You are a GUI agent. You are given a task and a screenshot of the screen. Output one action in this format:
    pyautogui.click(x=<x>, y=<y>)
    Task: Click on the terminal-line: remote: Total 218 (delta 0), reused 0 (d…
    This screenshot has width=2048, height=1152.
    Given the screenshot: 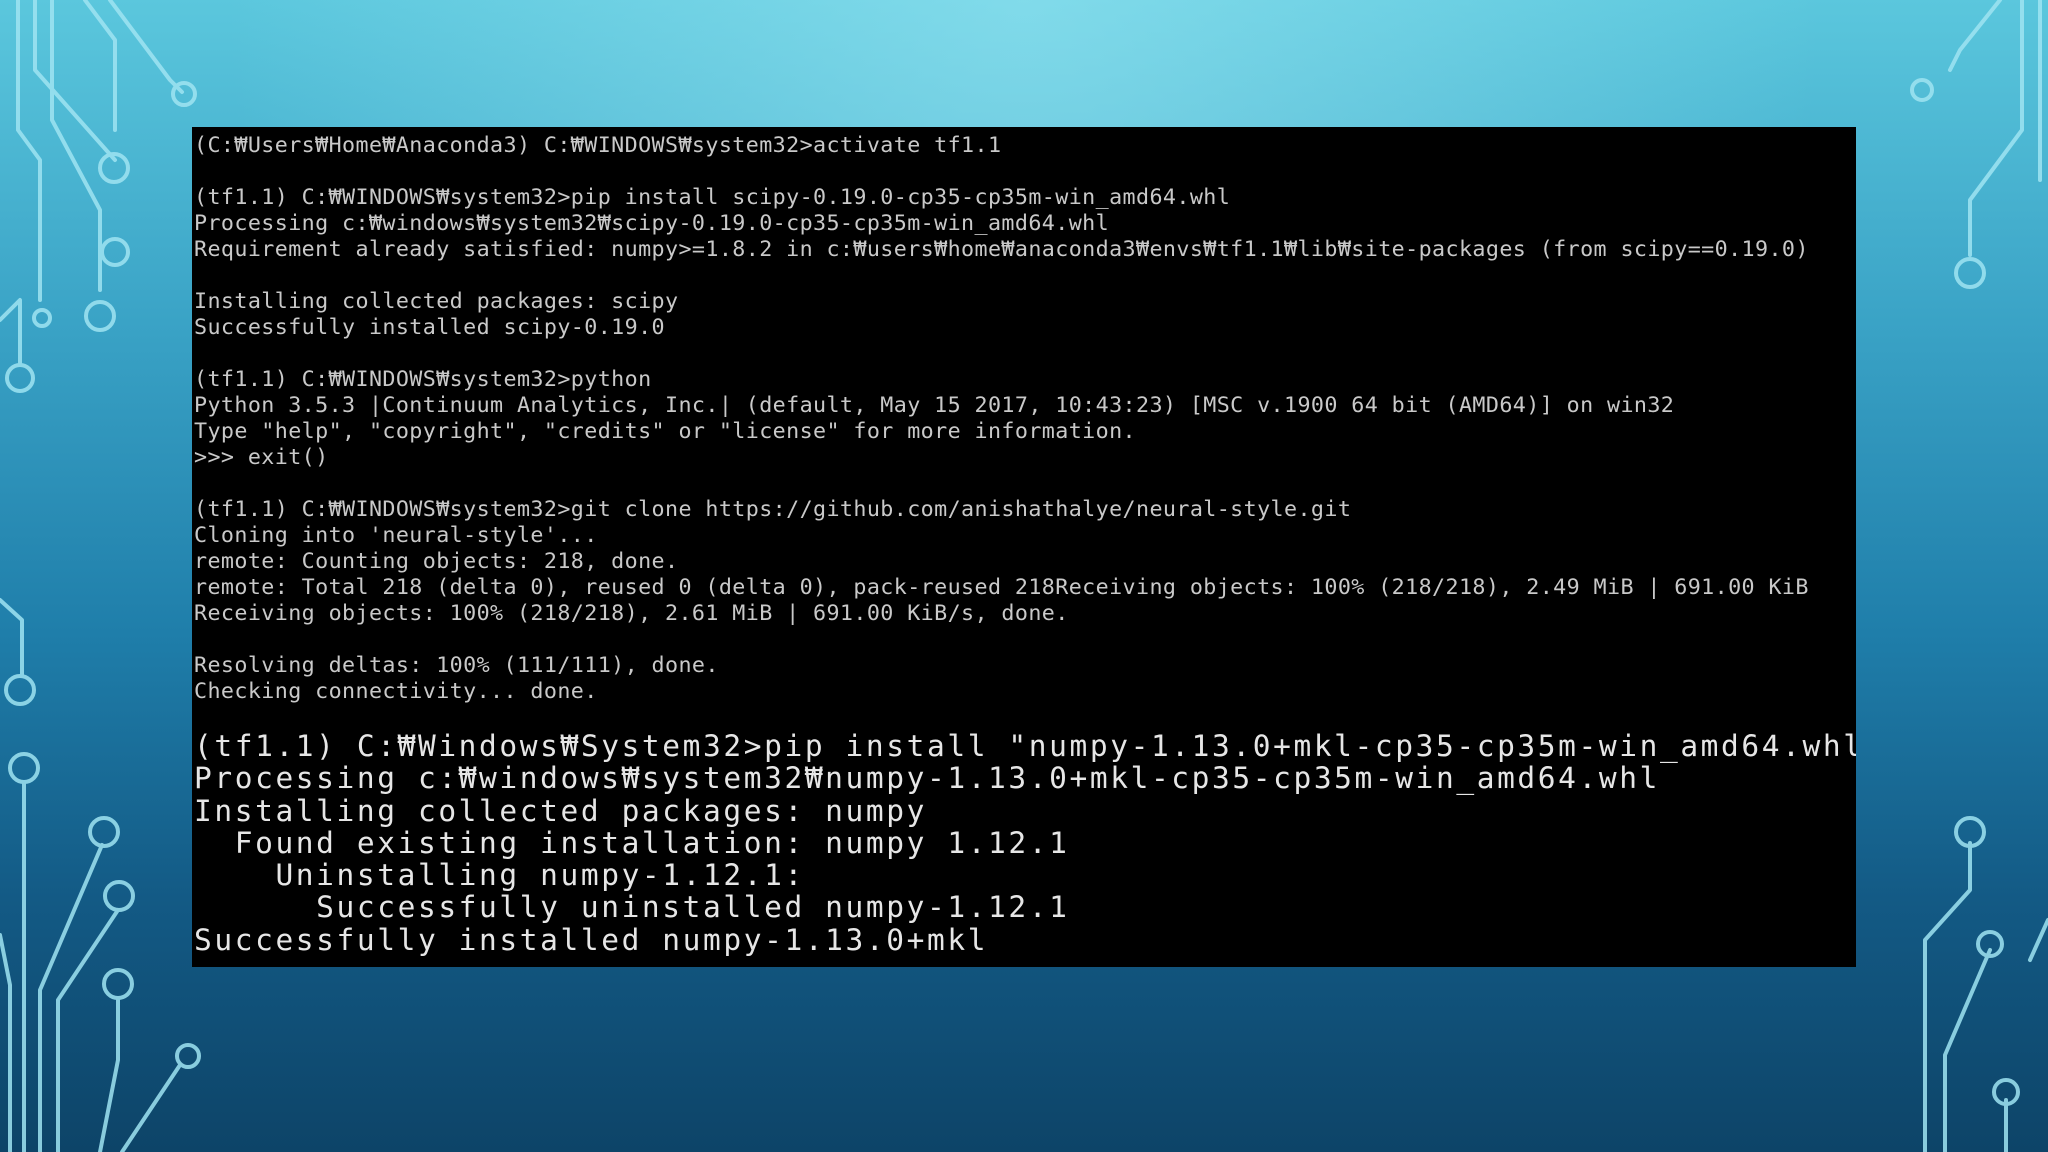 What is the action you would take?
    pyautogui.click(x=1001, y=587)
    